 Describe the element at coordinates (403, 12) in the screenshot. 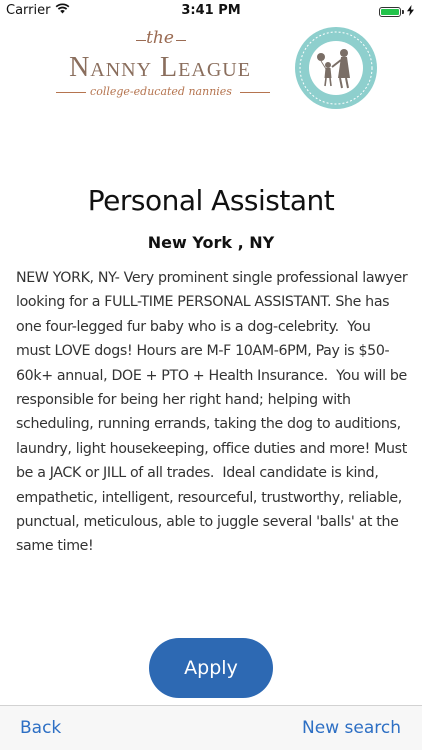

I see `battery-tip` at that location.